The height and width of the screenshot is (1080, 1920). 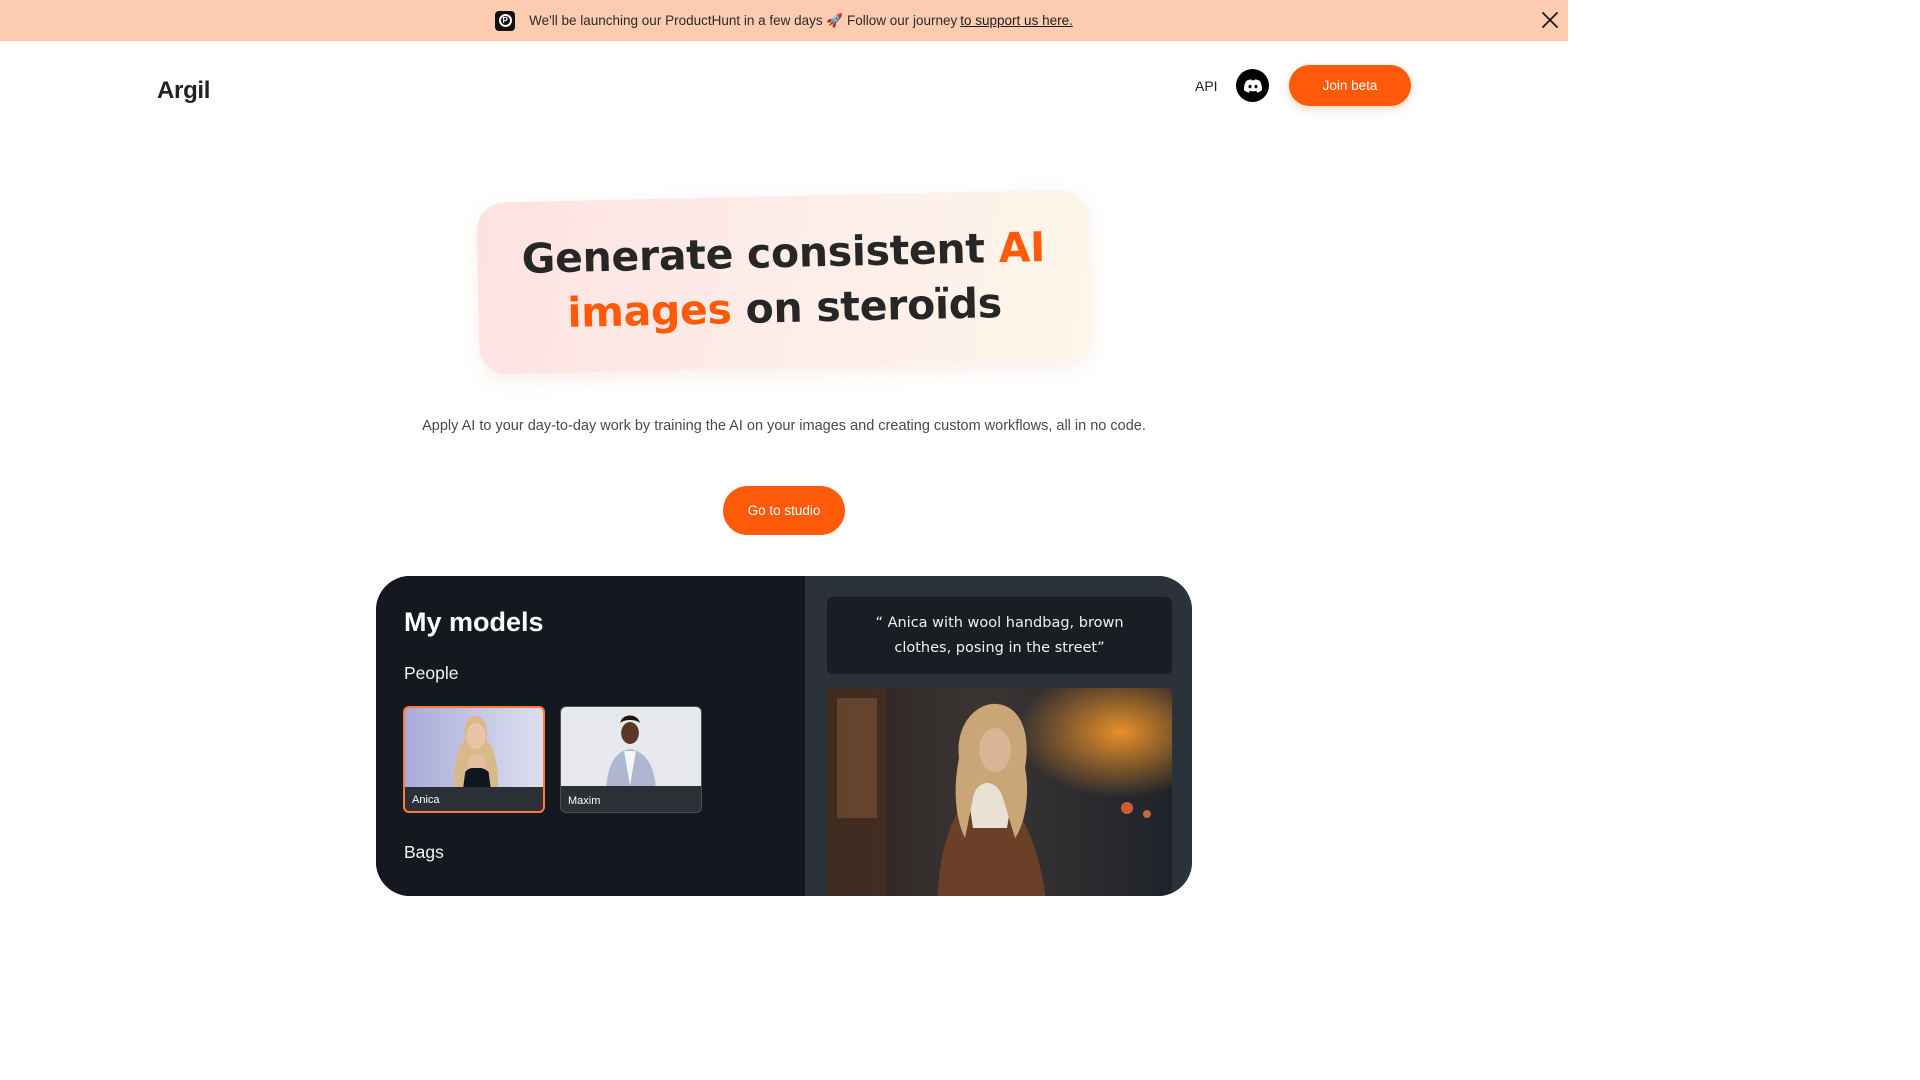 What do you see at coordinates (1550, 20) in the screenshot?
I see `close-icon` at bounding box center [1550, 20].